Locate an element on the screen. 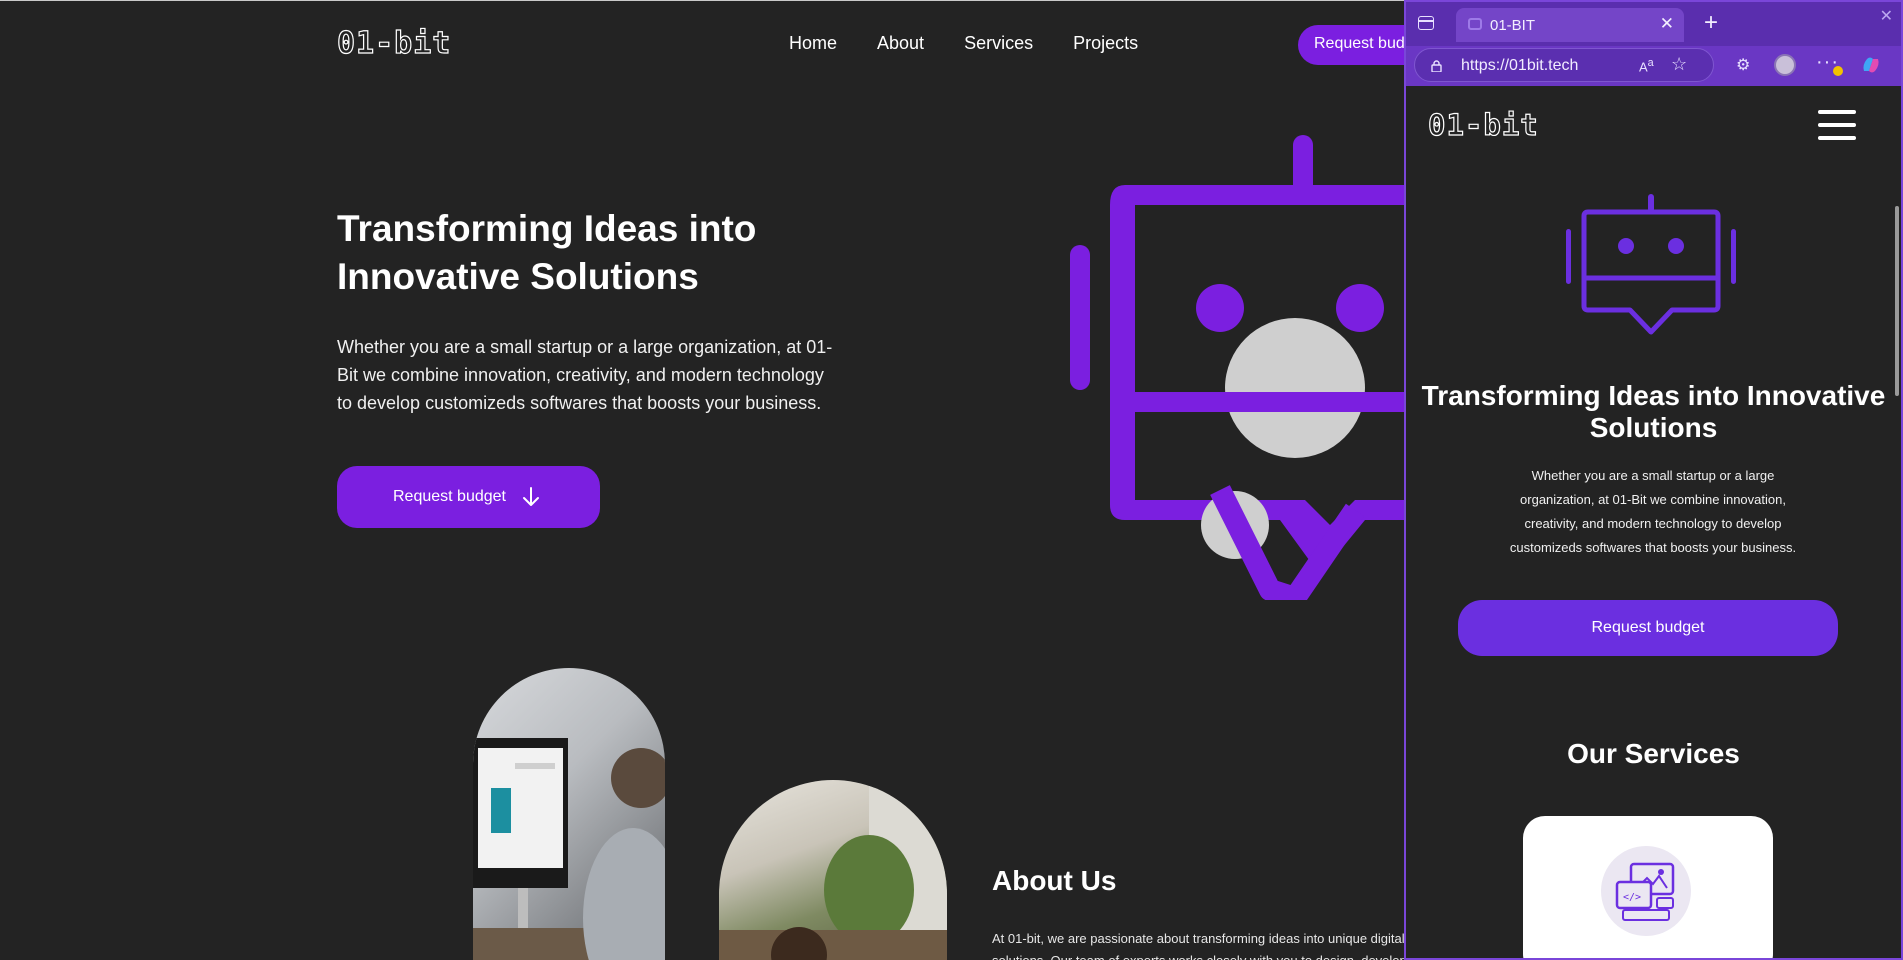 The image size is (1903, 960). close-window-icon: ✕ is located at coordinates (1886, 16).